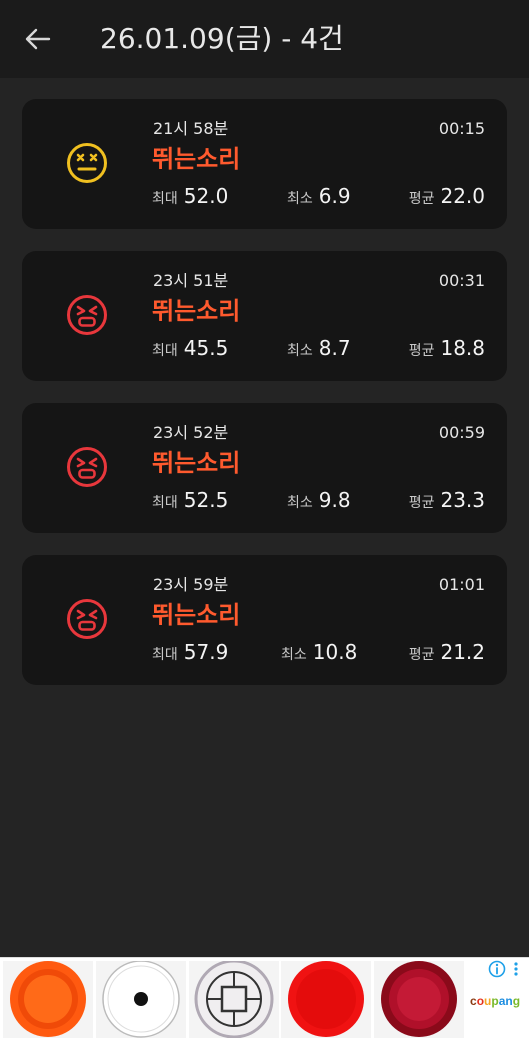 This screenshot has width=529, height=1040. I want to click on stat-avg: 평균 18.8, so click(447, 349).